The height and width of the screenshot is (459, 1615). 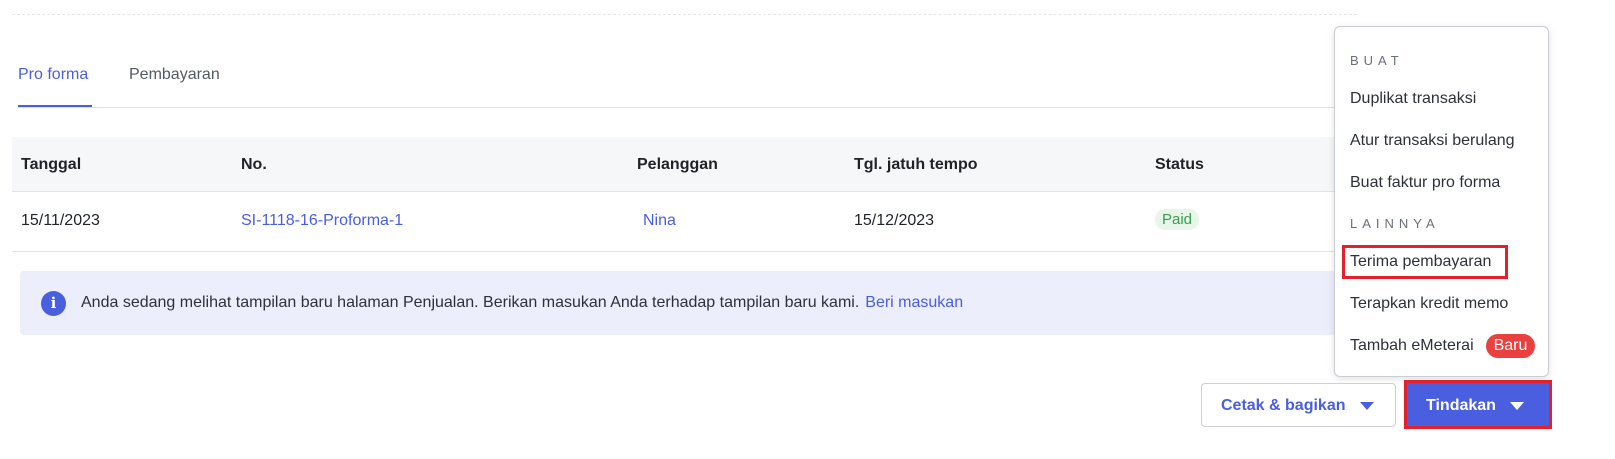 What do you see at coordinates (1179, 165) in the screenshot?
I see `column-header-status: Status` at bounding box center [1179, 165].